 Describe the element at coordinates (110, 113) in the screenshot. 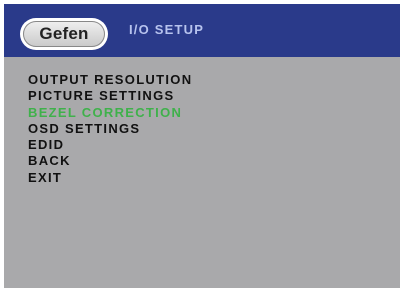

I see `menu-item-bezel-correction: BEZEL CORRECTION` at that location.